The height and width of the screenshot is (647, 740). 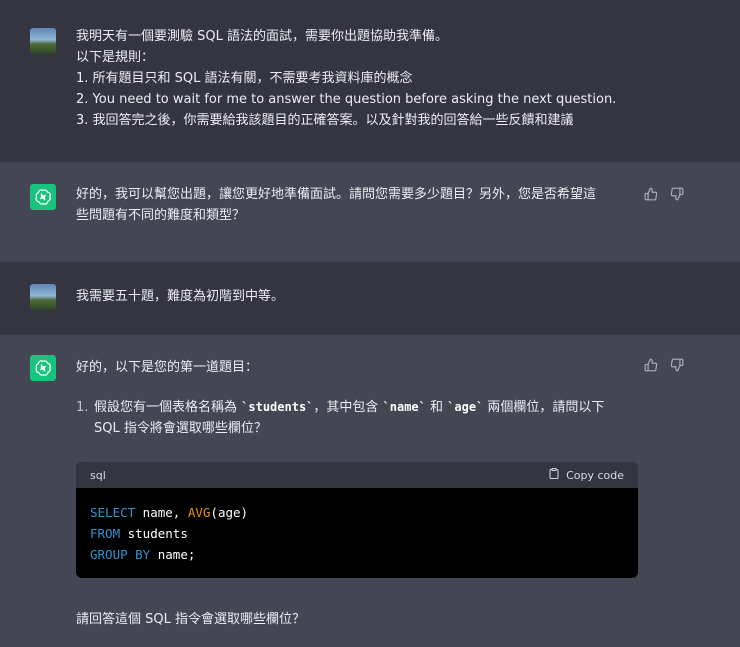 I want to click on question-fragment: ，其中包含, so click(x=348, y=407).